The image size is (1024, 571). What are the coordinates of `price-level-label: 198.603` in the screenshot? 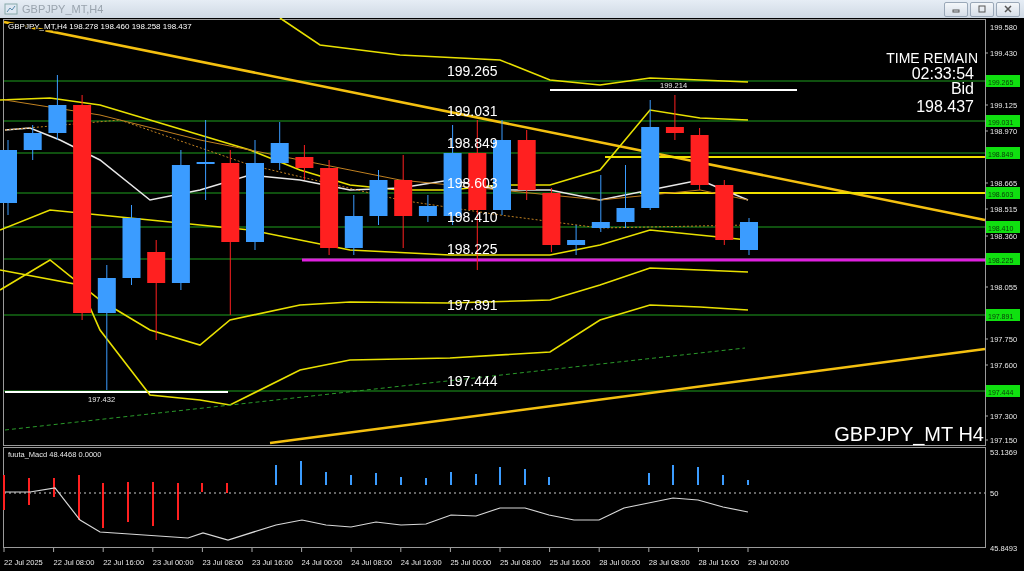 It's located at (472, 183).